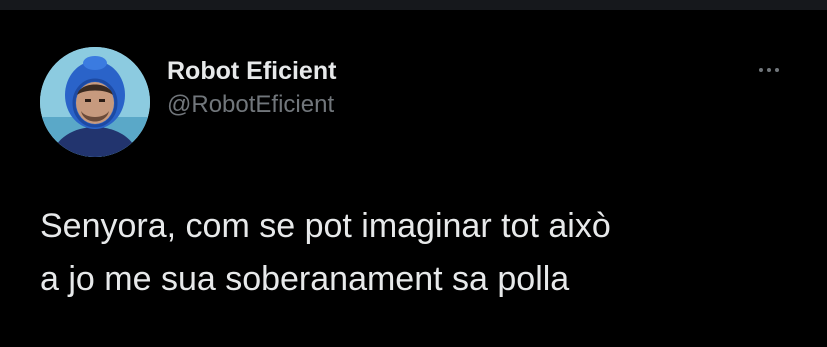 The width and height of the screenshot is (827, 347). What do you see at coordinates (325, 226) in the screenshot?
I see `tweet-text-line: Senyora, com se pot imaginar tot això` at bounding box center [325, 226].